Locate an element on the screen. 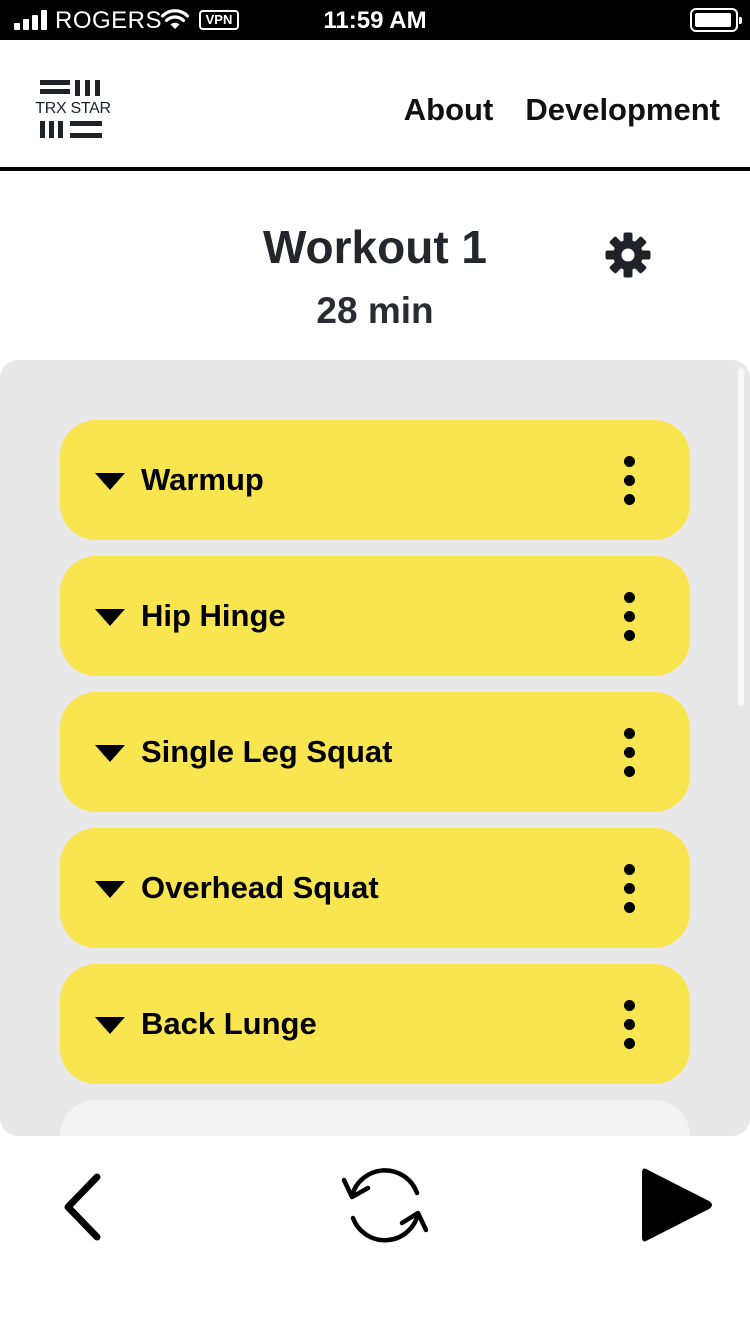 The width and height of the screenshot is (750, 1334). wifi-icon is located at coordinates (175, 19).